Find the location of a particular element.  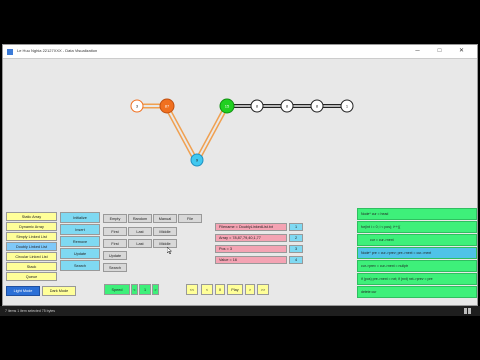

code-line: for(int i = 0; i < pos); i++){ is located at coordinates (417, 227).